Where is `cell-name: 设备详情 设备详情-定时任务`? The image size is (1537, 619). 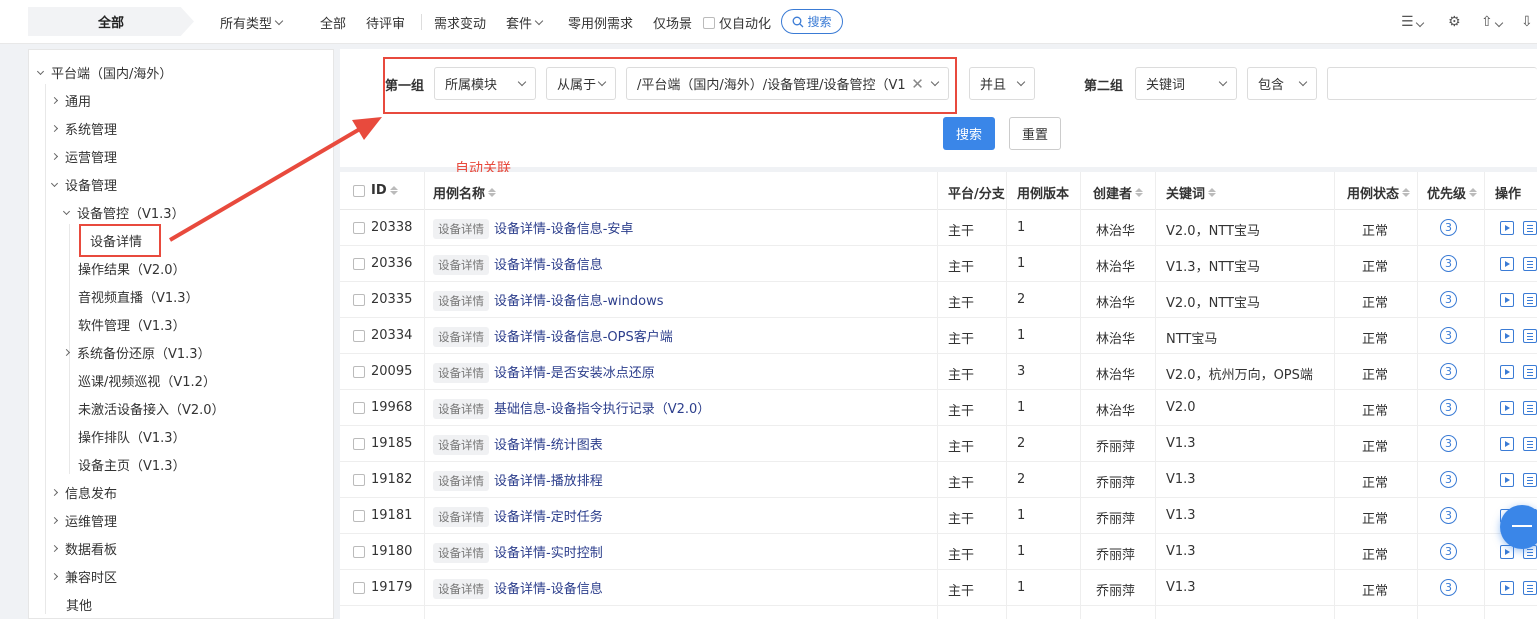
cell-name: 设备详情 设备详情-定时任务 is located at coordinates (518, 516).